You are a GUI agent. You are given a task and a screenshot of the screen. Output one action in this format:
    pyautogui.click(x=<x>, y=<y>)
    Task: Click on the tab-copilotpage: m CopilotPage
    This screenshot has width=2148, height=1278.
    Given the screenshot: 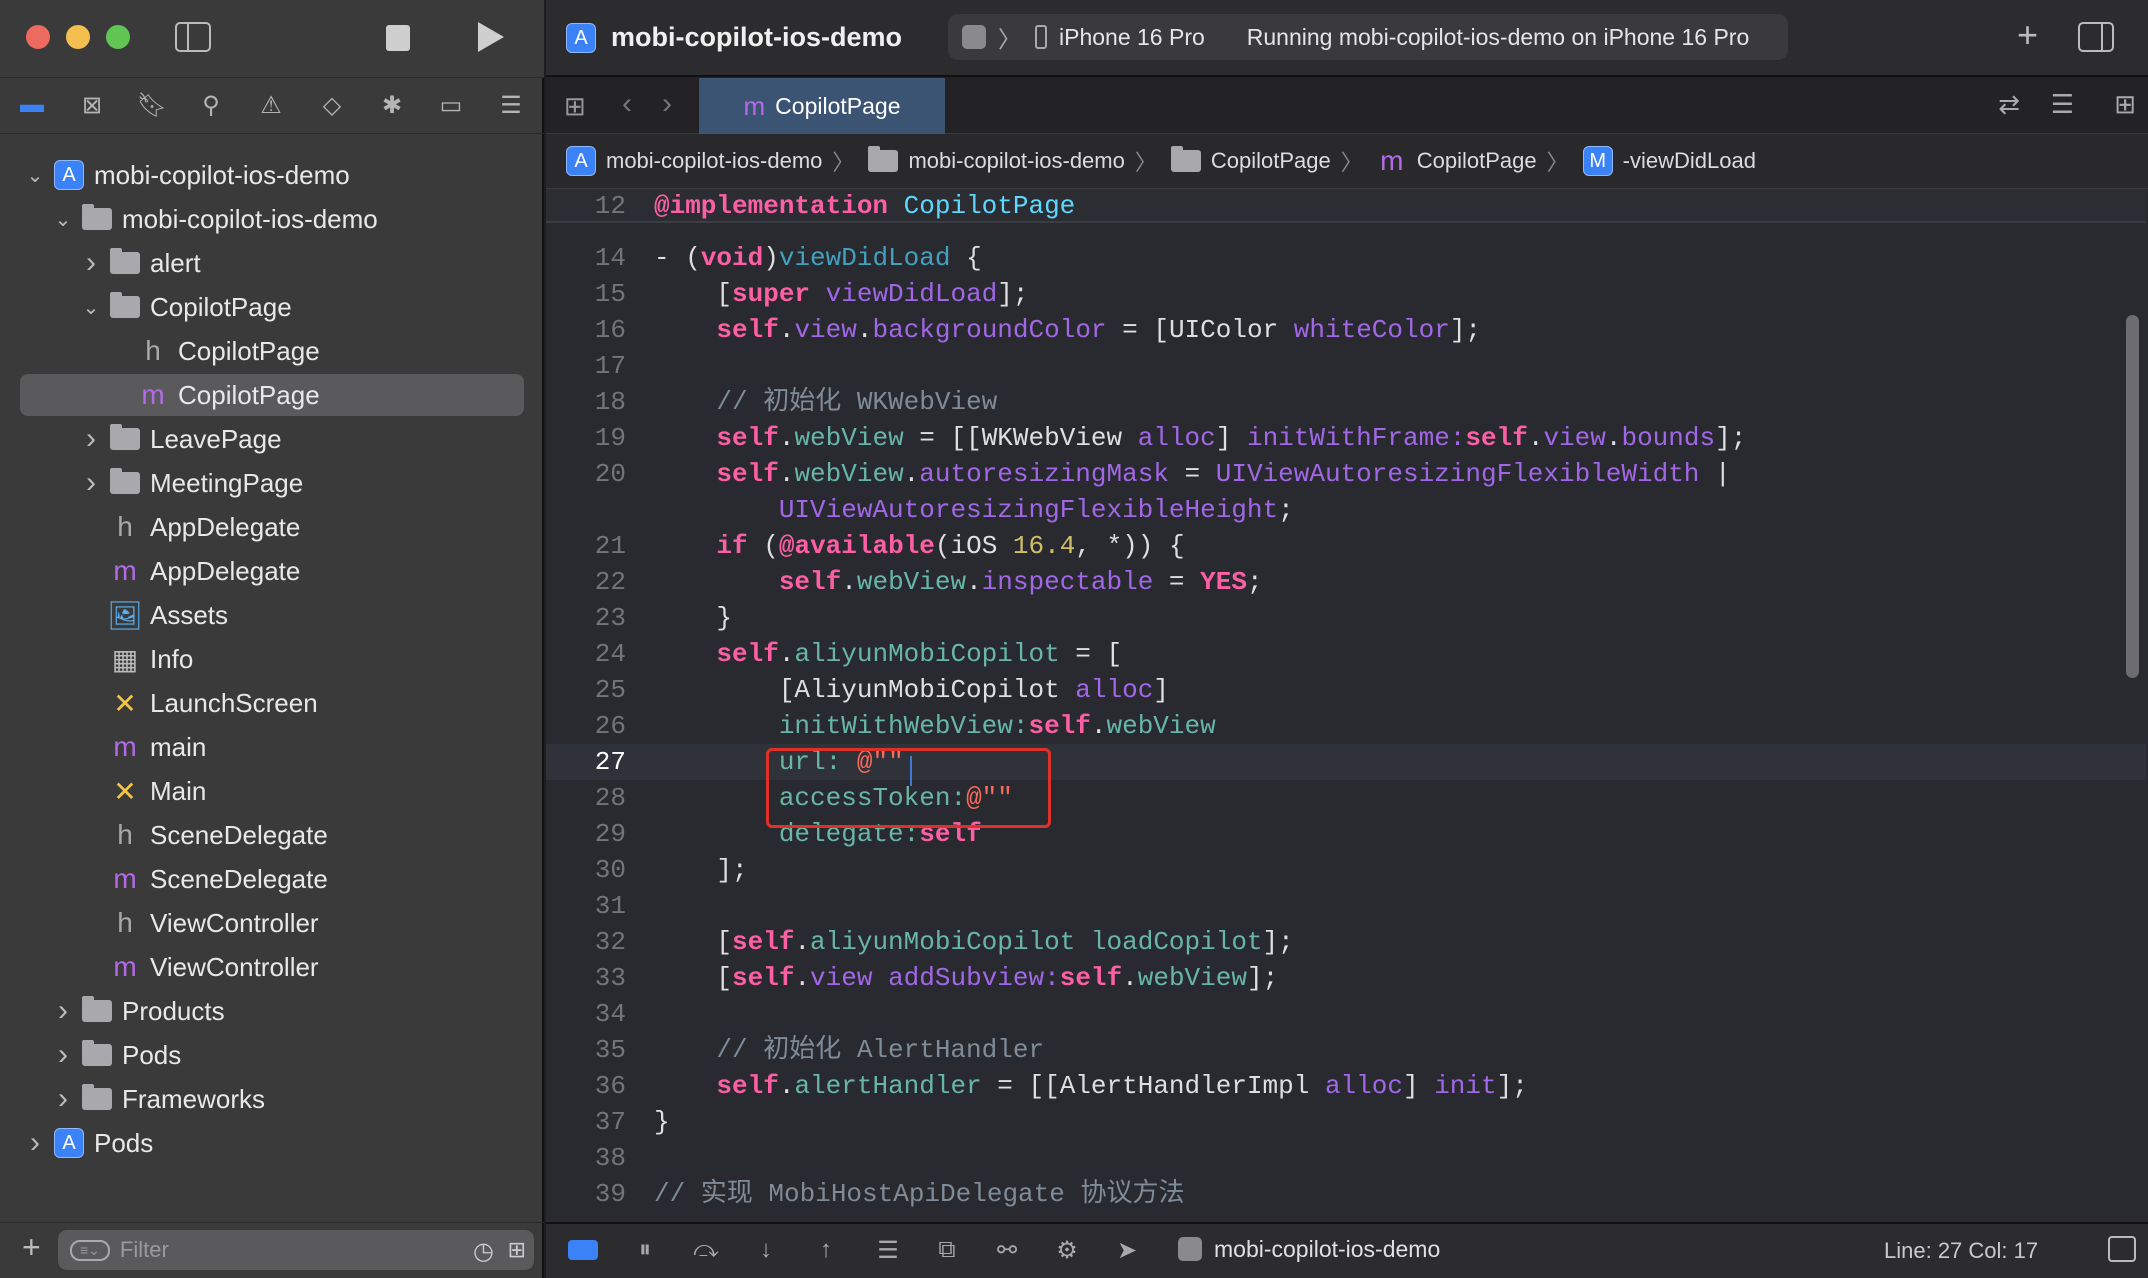 What is the action you would take?
    pyautogui.click(x=822, y=106)
    